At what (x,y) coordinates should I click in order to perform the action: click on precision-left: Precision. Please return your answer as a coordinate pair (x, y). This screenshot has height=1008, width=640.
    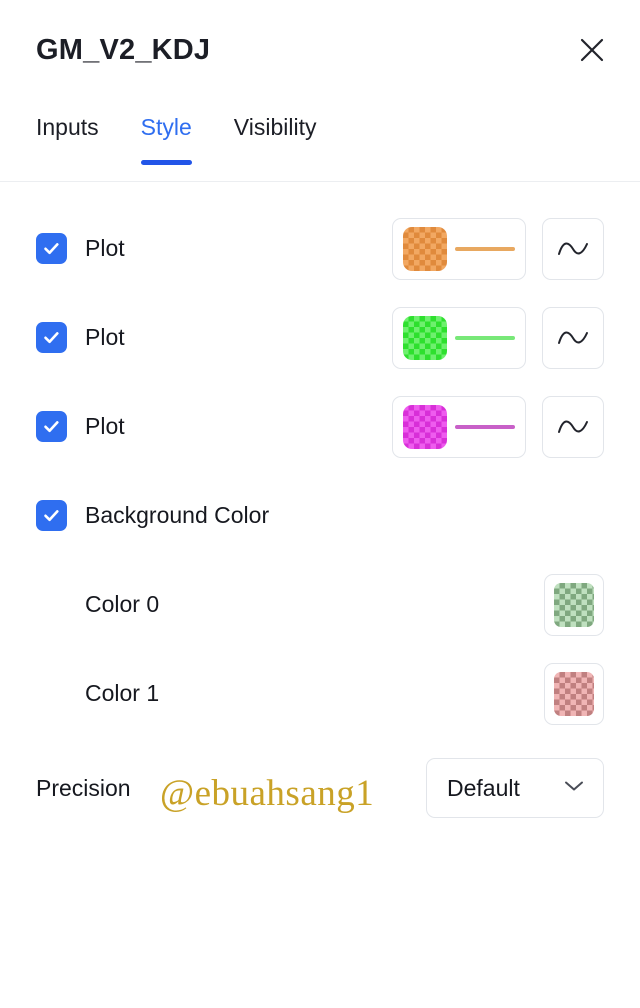
    Looking at the image, I should click on (231, 788).